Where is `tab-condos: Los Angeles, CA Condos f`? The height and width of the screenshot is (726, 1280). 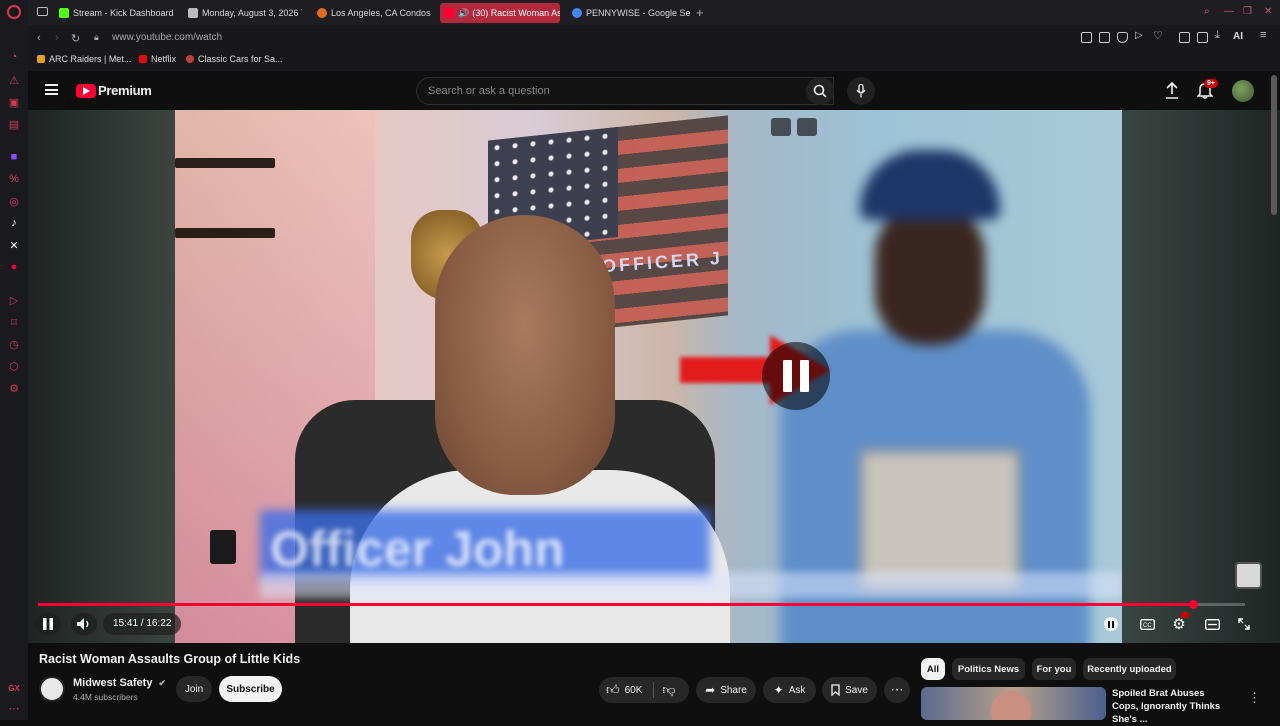 tab-condos: Los Angeles, CA Condos f is located at coordinates (372, 13).